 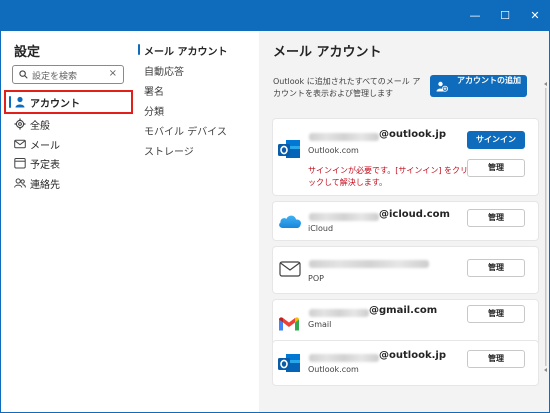 What do you see at coordinates (405, 322) in the screenshot?
I see `account-card: @gmail.com Gmail 管理` at bounding box center [405, 322].